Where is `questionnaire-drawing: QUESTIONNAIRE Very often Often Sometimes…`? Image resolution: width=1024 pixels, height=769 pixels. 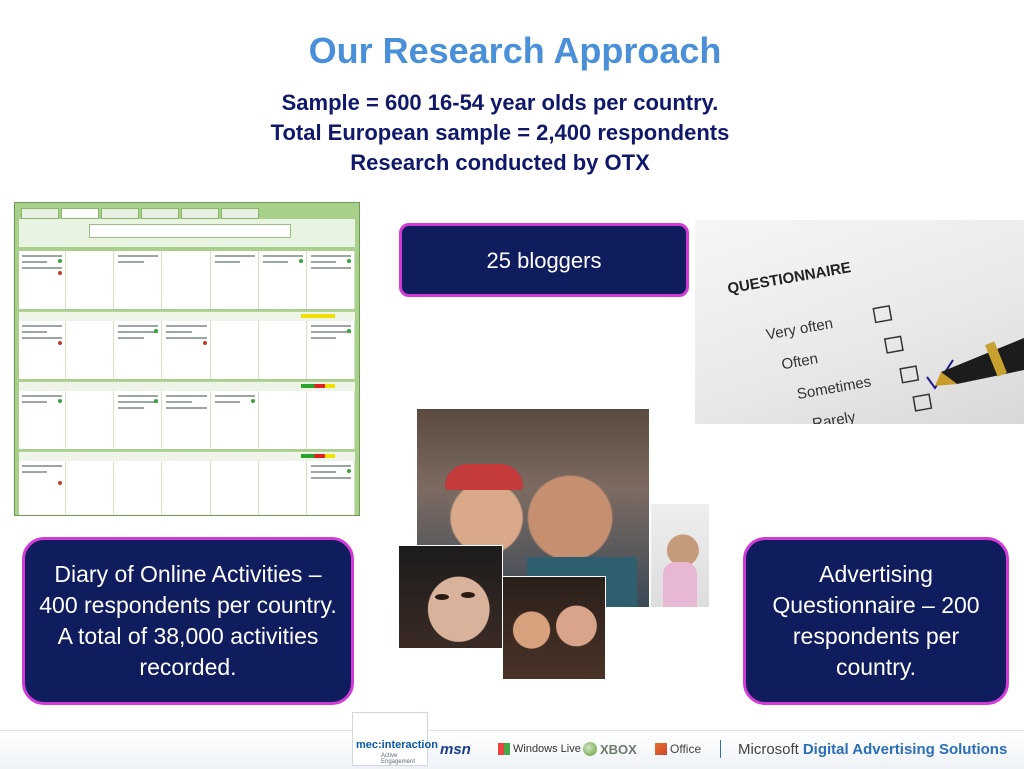
questionnaire-drawing: QUESTIONNAIRE Very often Often Sometimes… is located at coordinates (875, 341).